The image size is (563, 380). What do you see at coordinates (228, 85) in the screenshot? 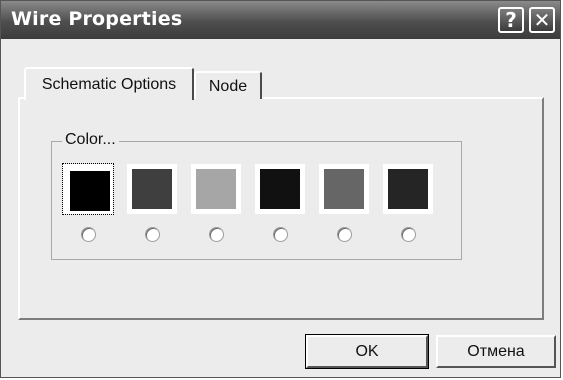
I see `tab-node: Node` at bounding box center [228, 85].